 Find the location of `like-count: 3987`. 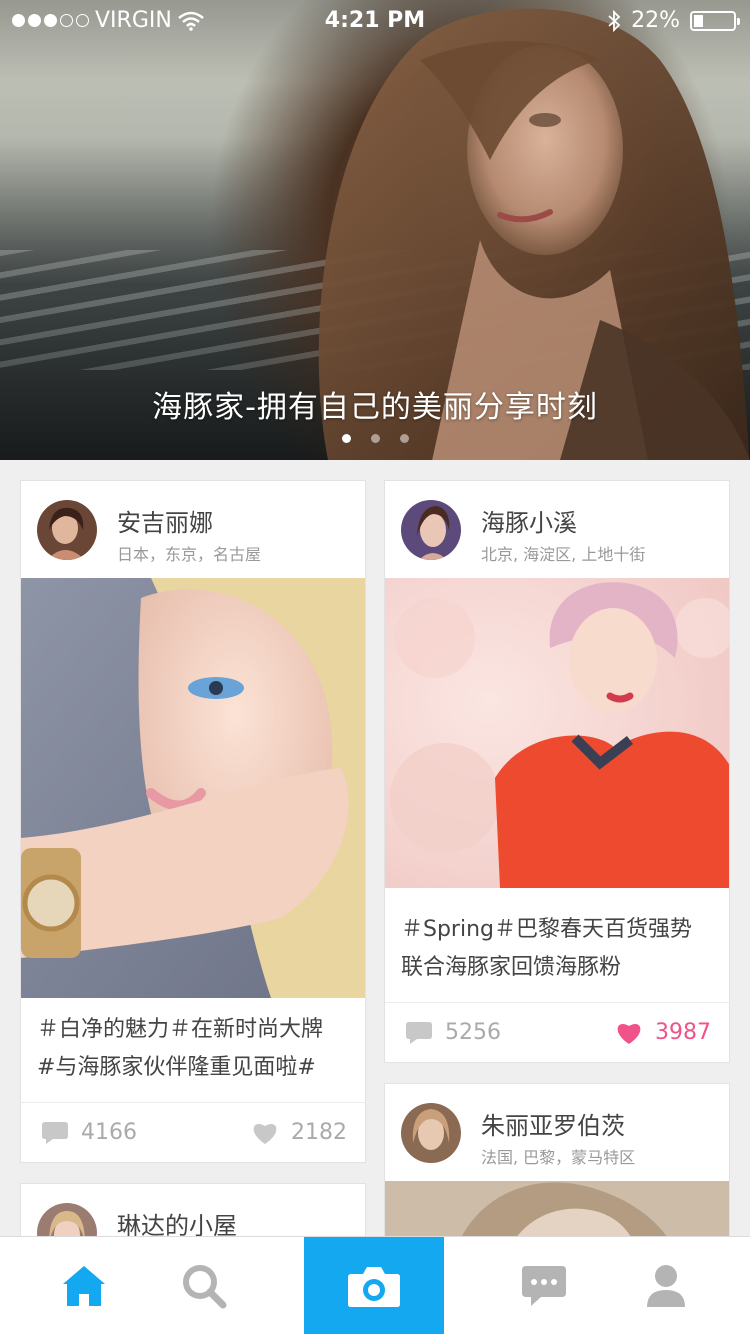

like-count: 3987 is located at coordinates (663, 1032).